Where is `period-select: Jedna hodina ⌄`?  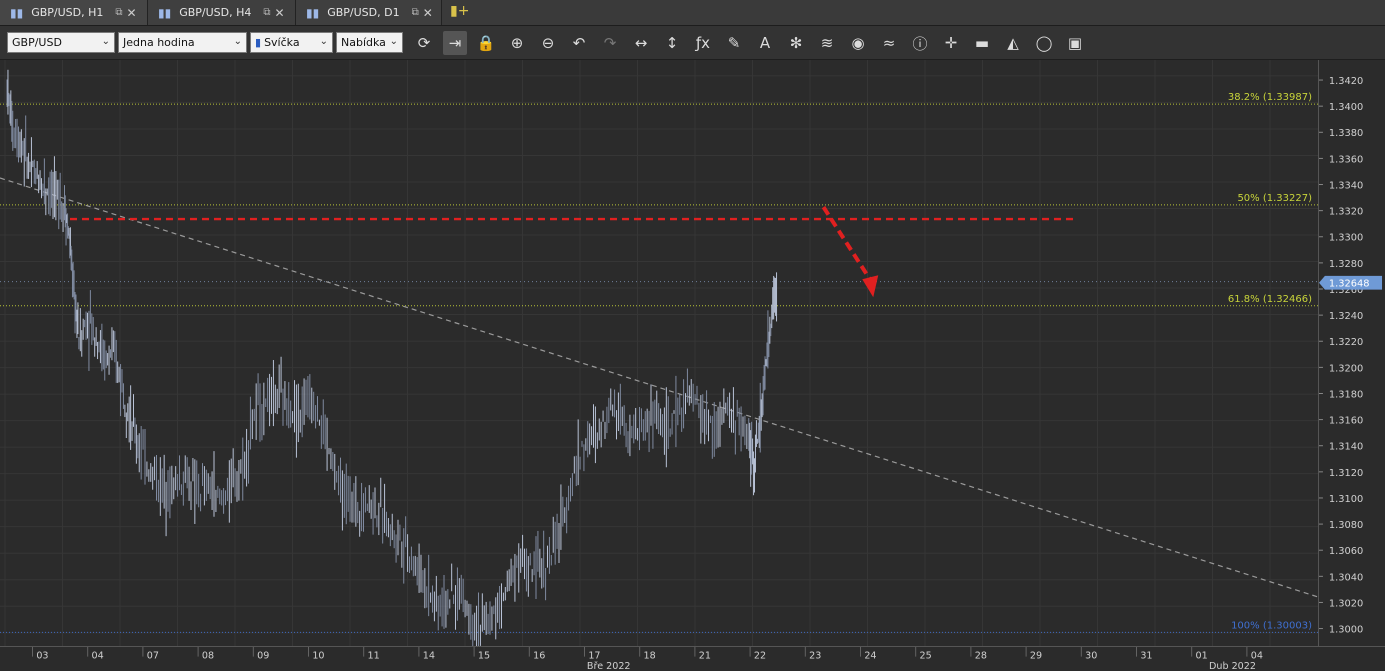 period-select: Jedna hodina ⌄ is located at coordinates (182, 42).